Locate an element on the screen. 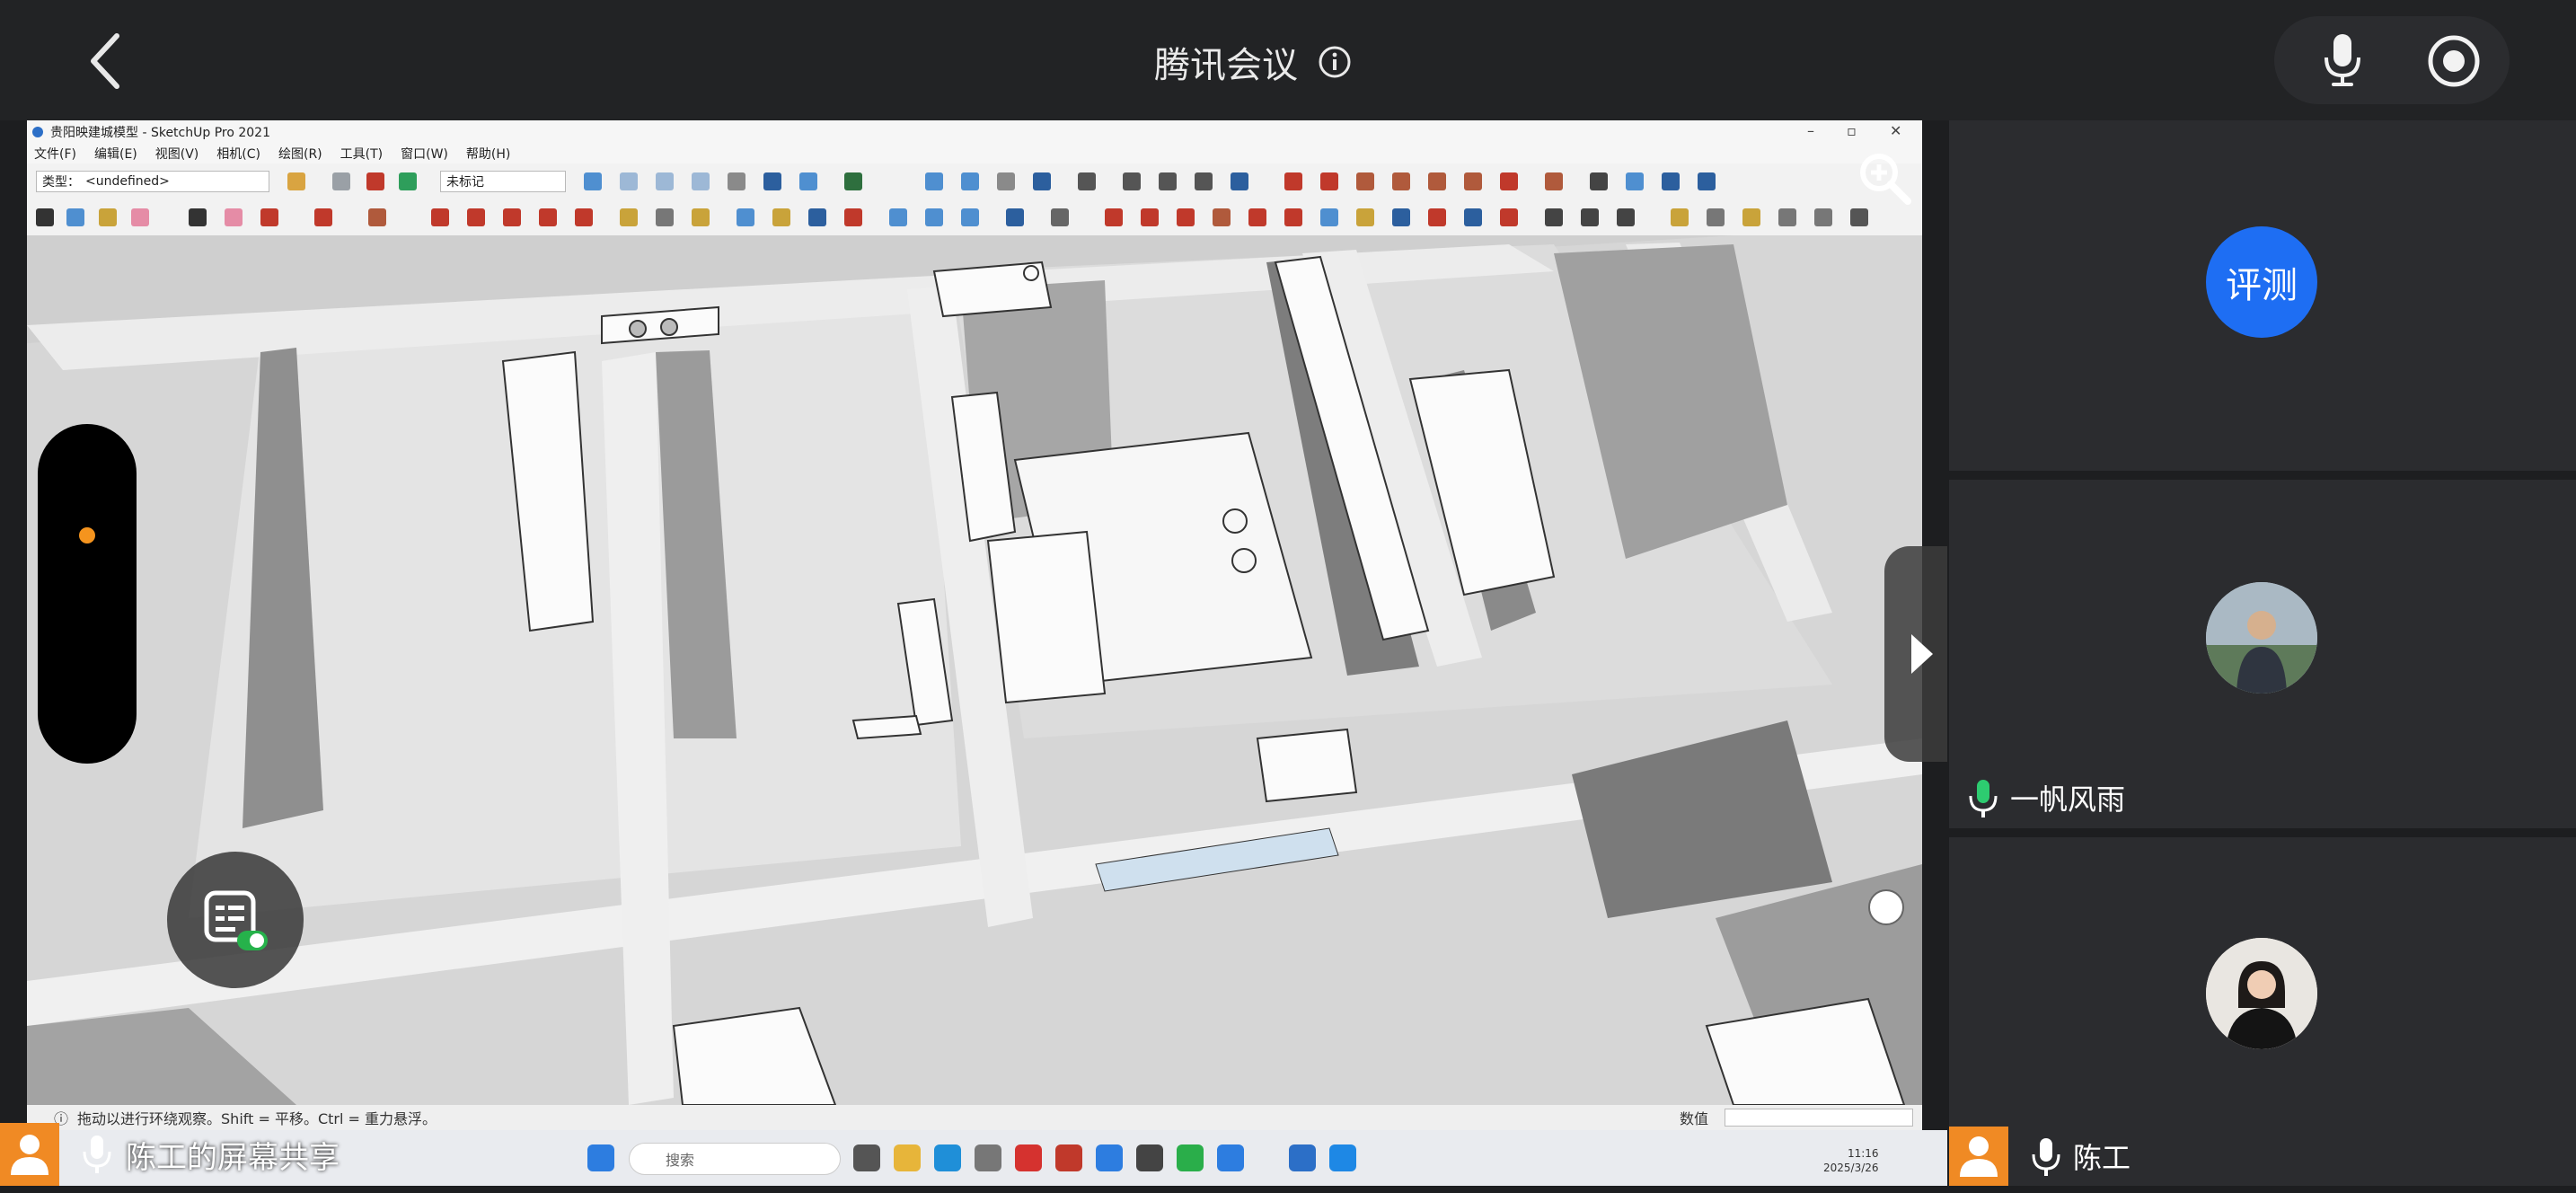 The height and width of the screenshot is (1193, 2576). eraser-tool-icon is located at coordinates (234, 217).